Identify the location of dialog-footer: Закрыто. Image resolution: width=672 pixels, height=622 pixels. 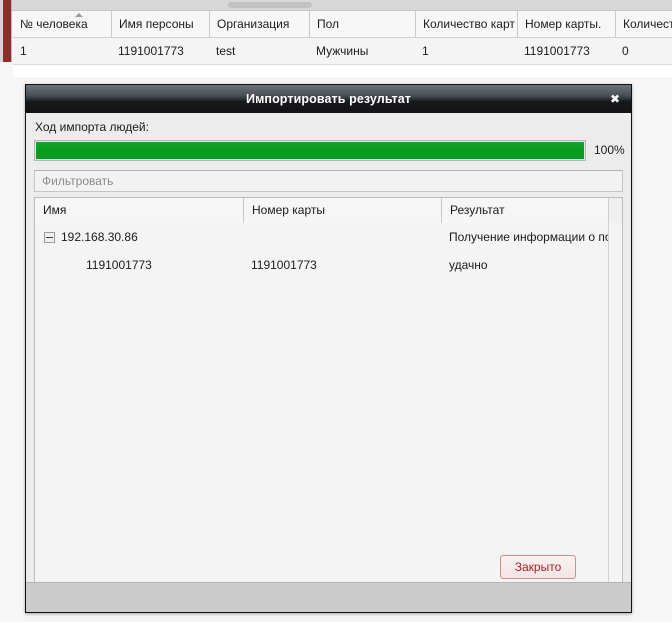
(328, 583).